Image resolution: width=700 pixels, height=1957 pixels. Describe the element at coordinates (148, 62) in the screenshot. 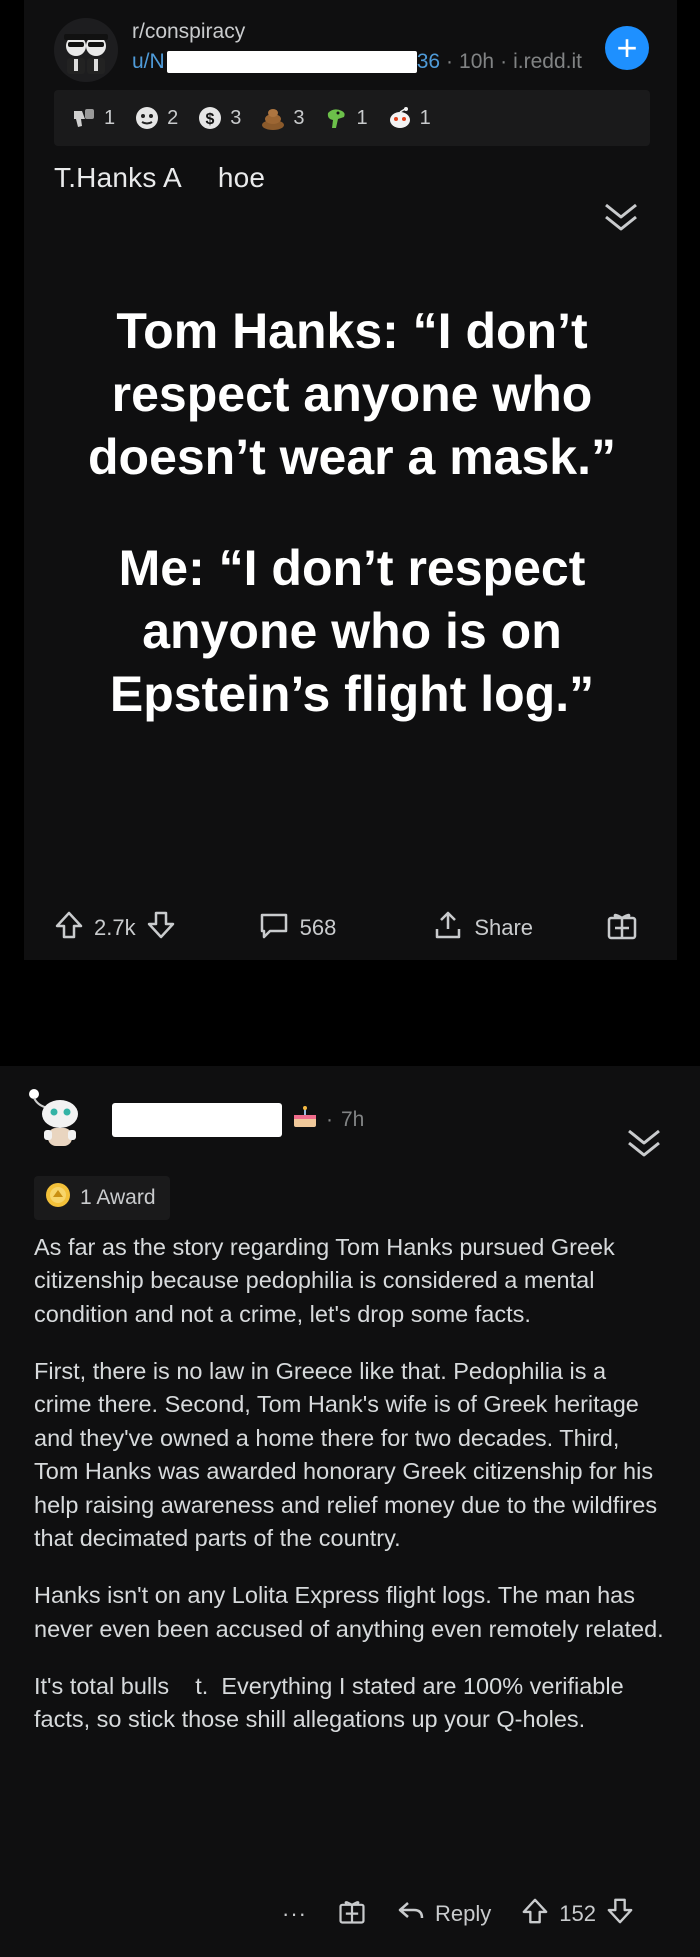

I see `username-prefix: u/N` at that location.